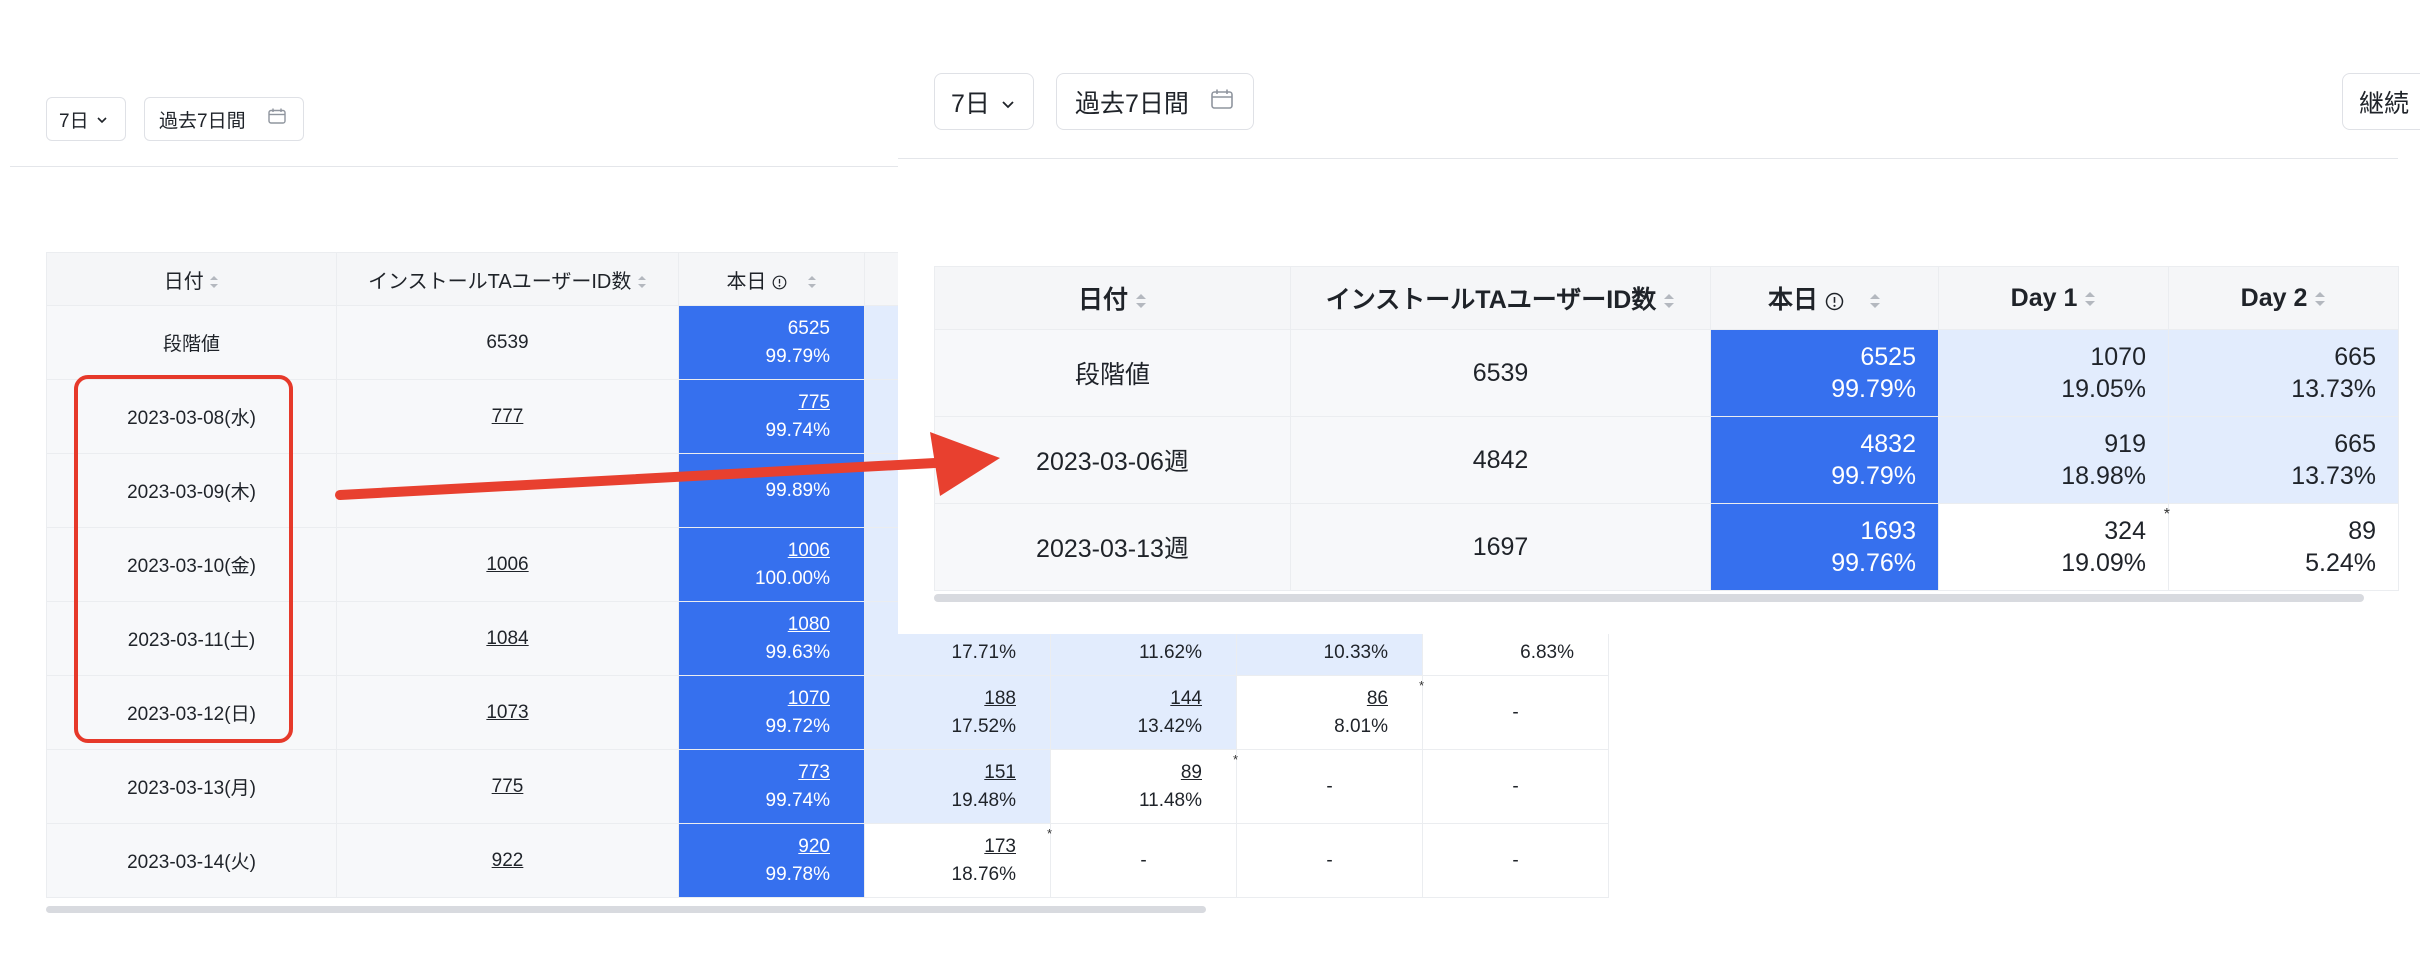  I want to click on installs-link: 1084, so click(507, 638).